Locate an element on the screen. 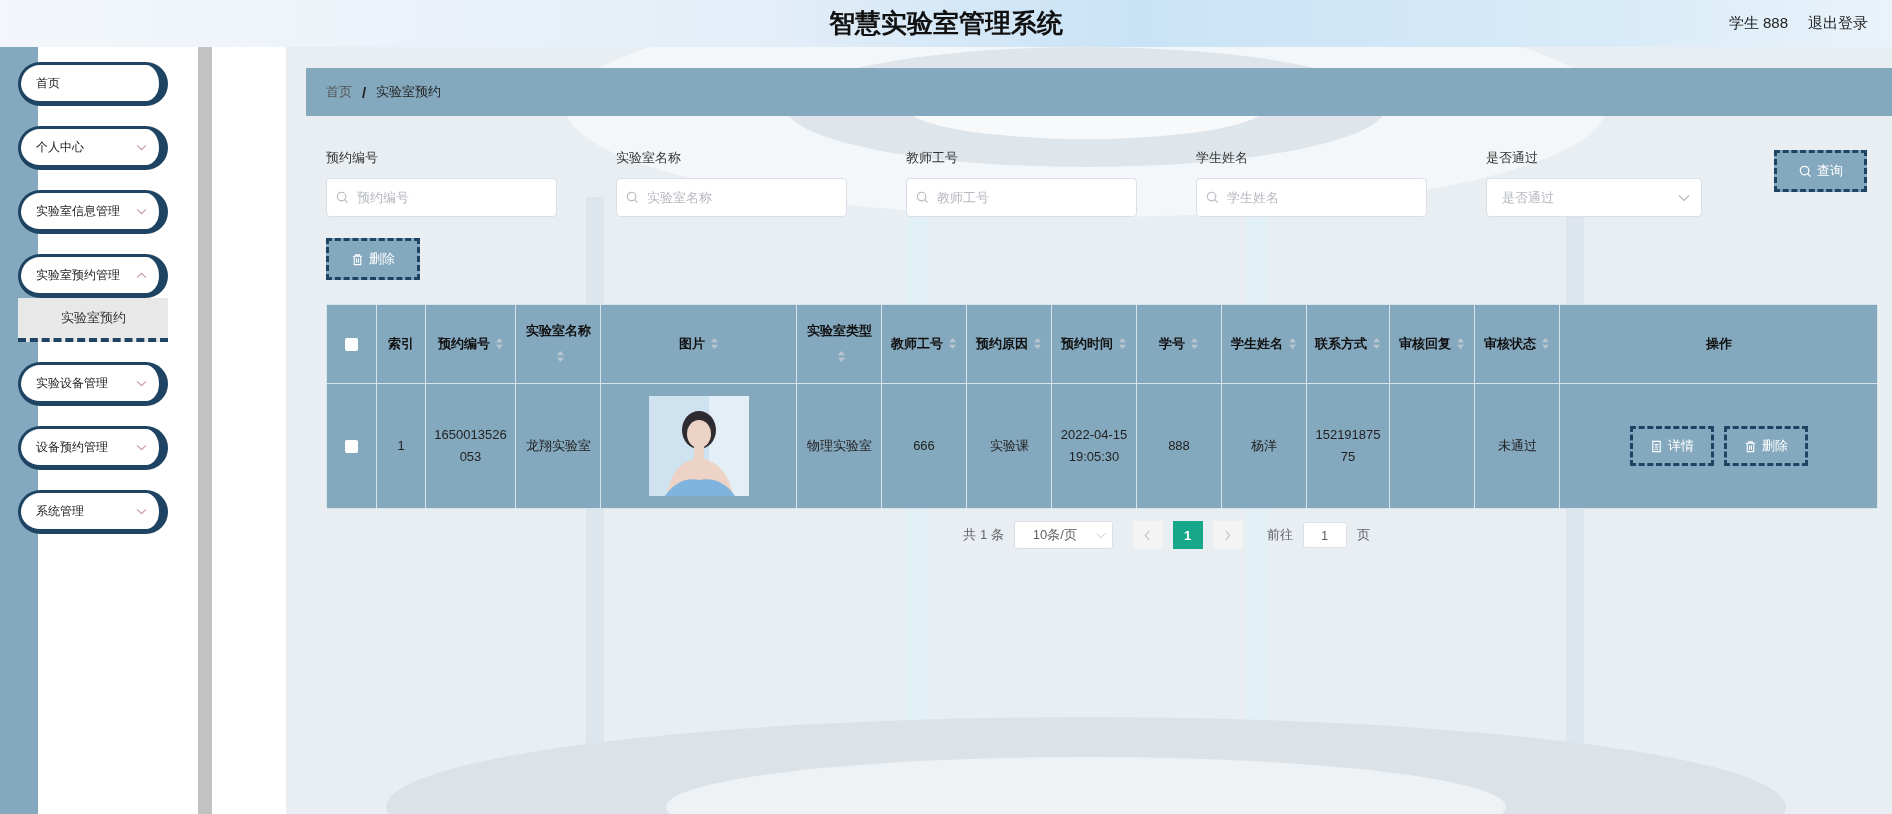  menu-item: 系统管理 is located at coordinates (93, 512).